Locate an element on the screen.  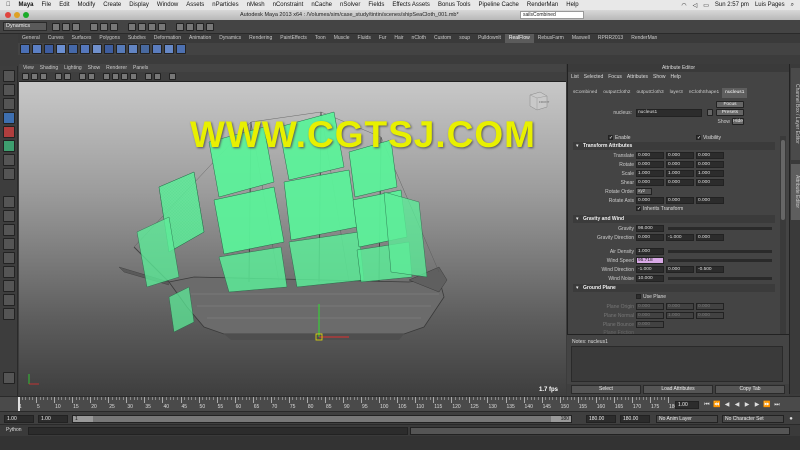
menu-modify: Modify is located at coordinates (87, 5).